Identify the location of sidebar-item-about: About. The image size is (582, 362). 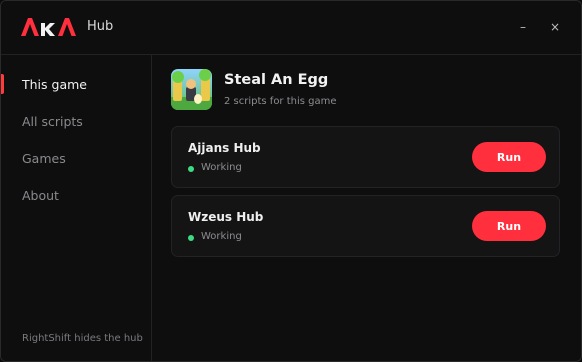
(76, 195).